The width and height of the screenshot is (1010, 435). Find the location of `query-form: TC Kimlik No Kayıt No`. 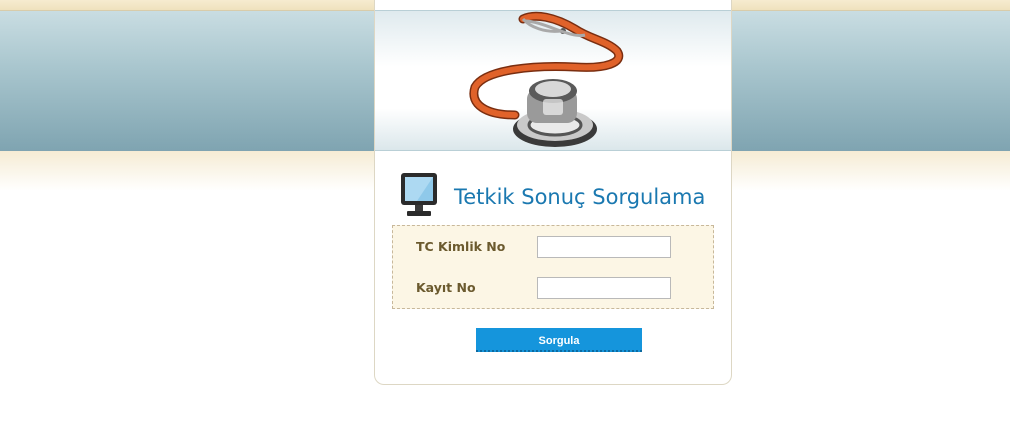

query-form: TC Kimlik No Kayıt No is located at coordinates (553, 267).